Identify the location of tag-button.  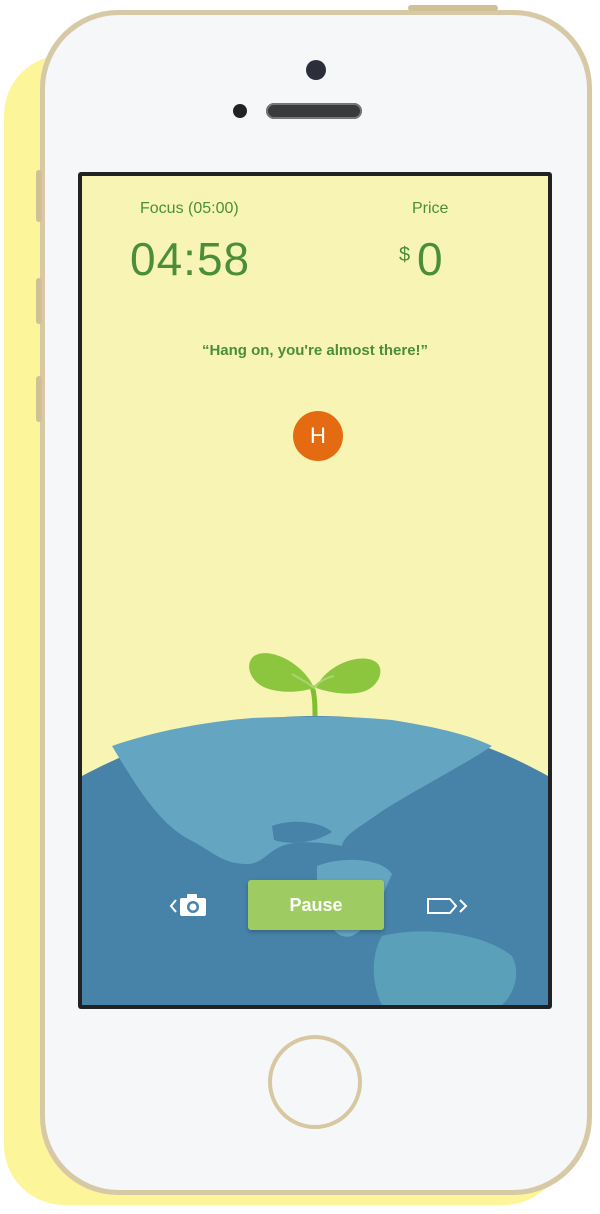
(448, 906).